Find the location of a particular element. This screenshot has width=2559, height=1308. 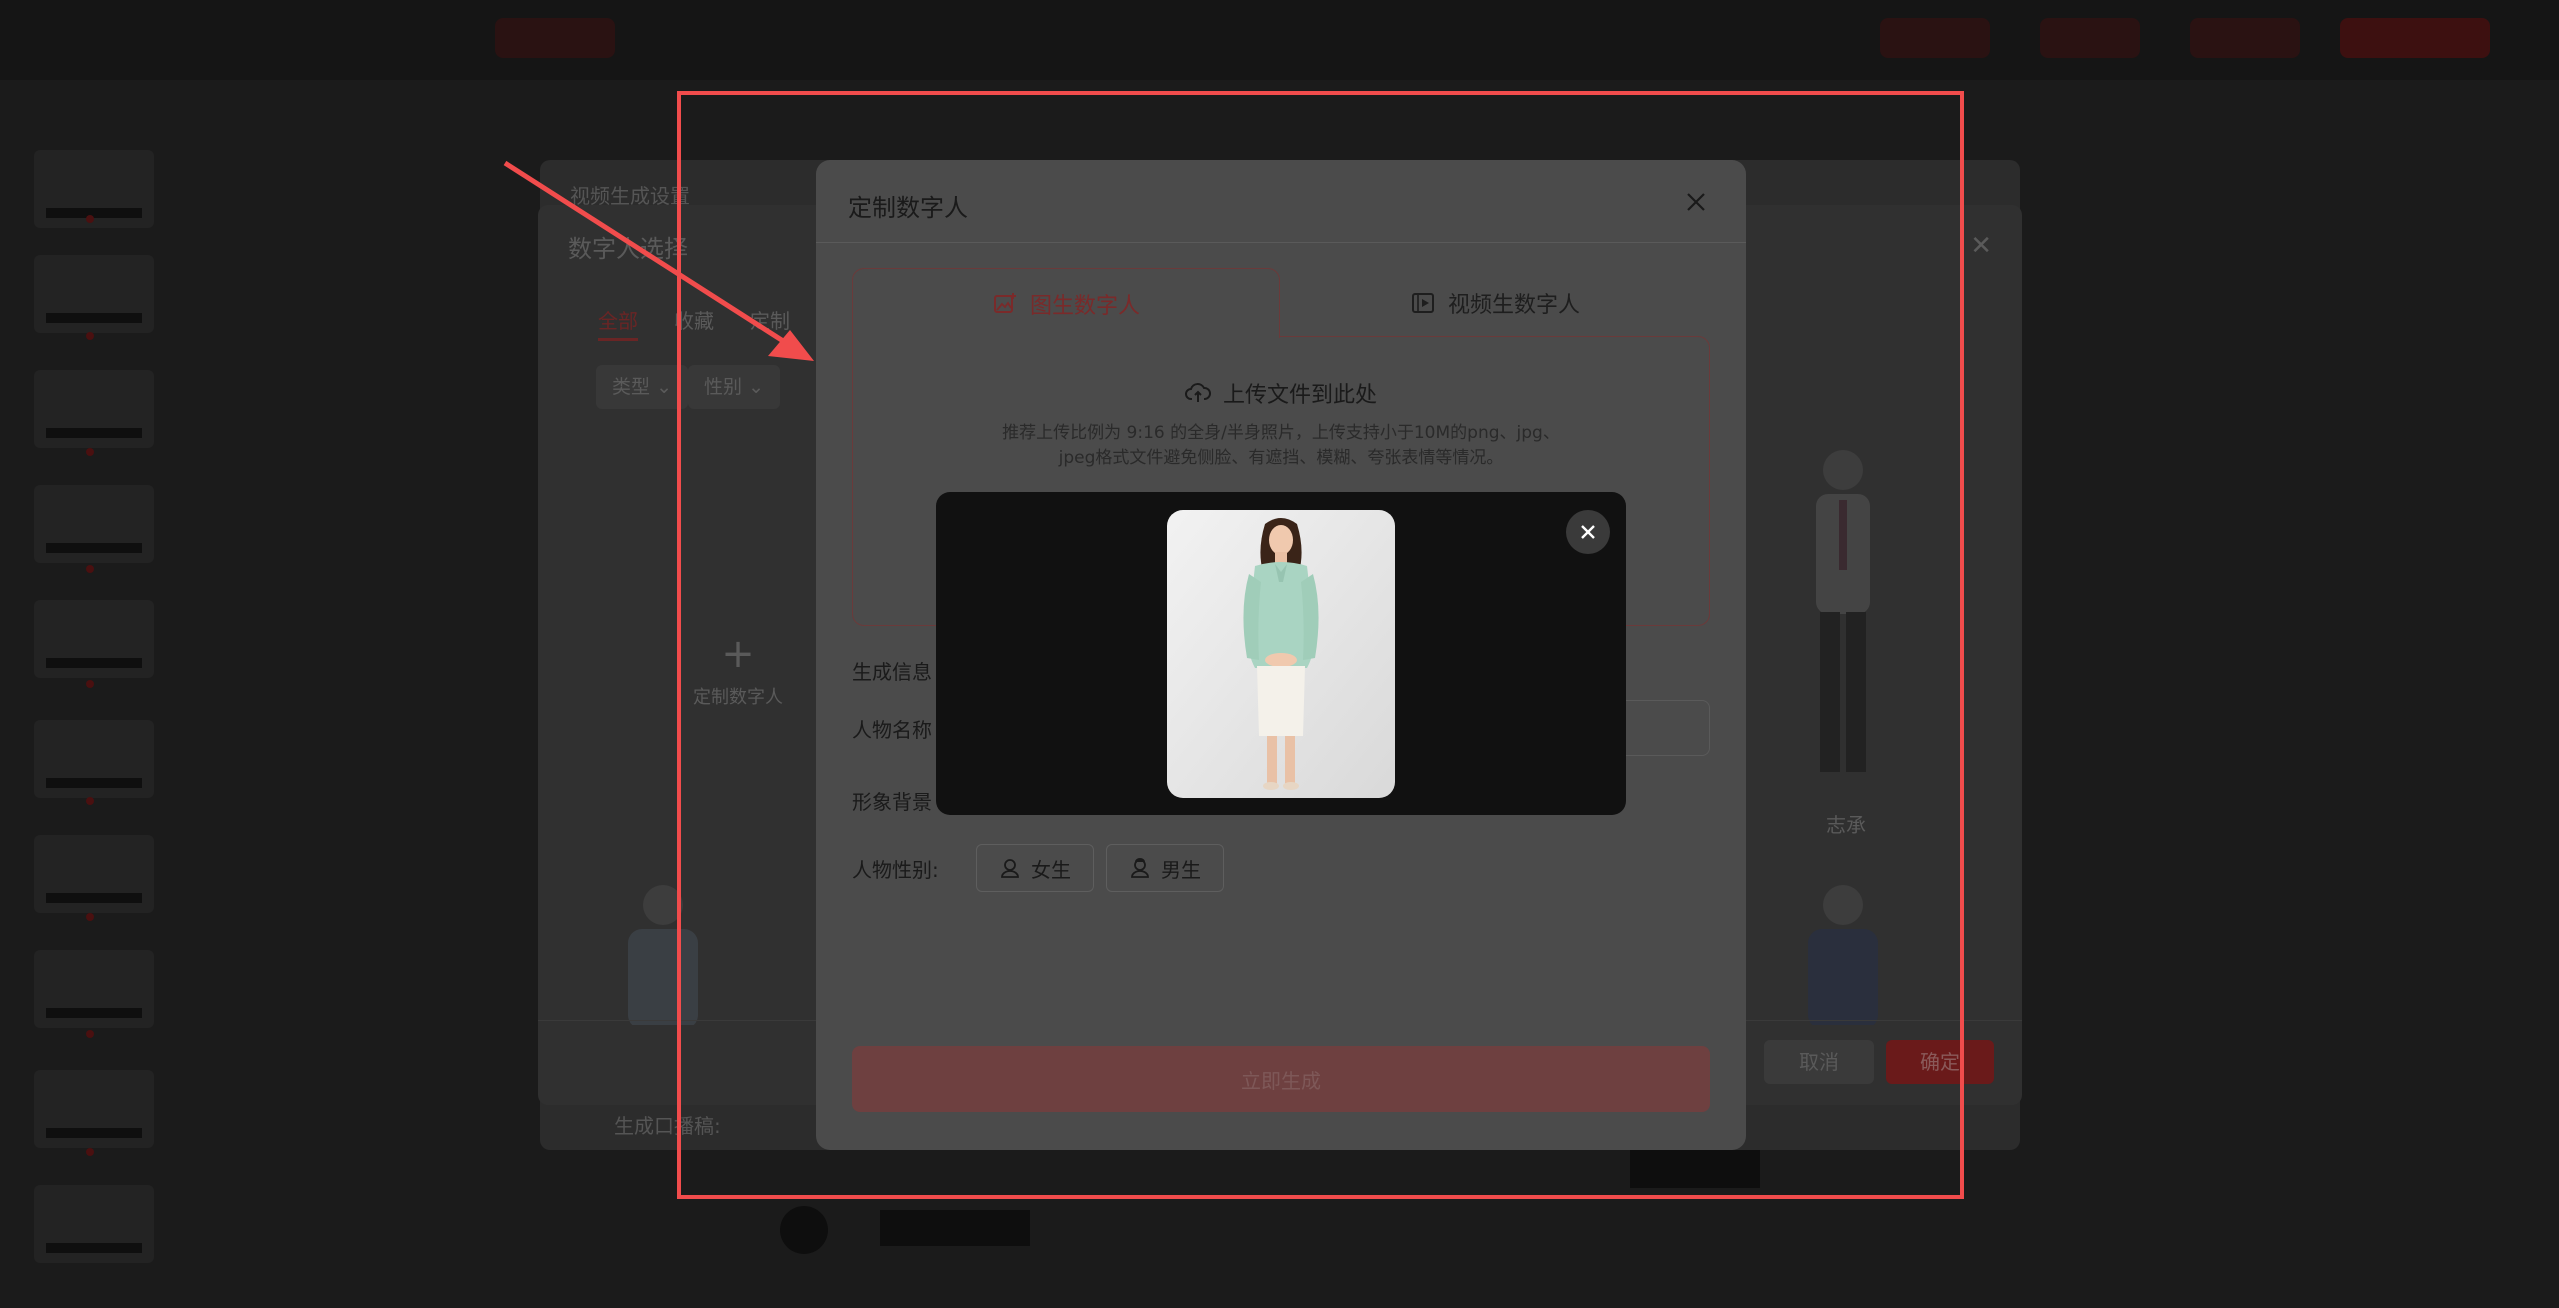

tab-image-to-human: 图生数字人 is located at coordinates (1066, 303).